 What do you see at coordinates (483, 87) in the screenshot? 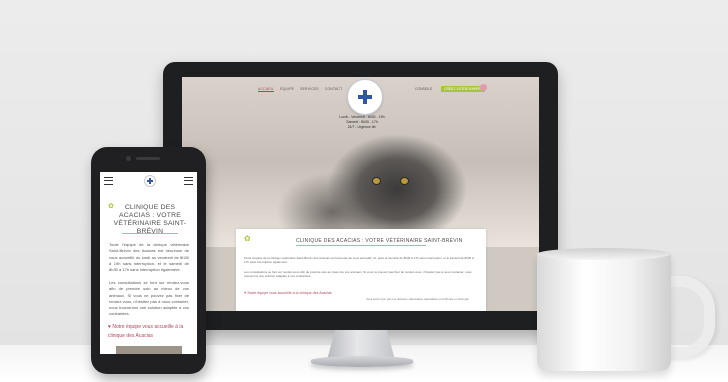
I see `phone-icon` at bounding box center [483, 87].